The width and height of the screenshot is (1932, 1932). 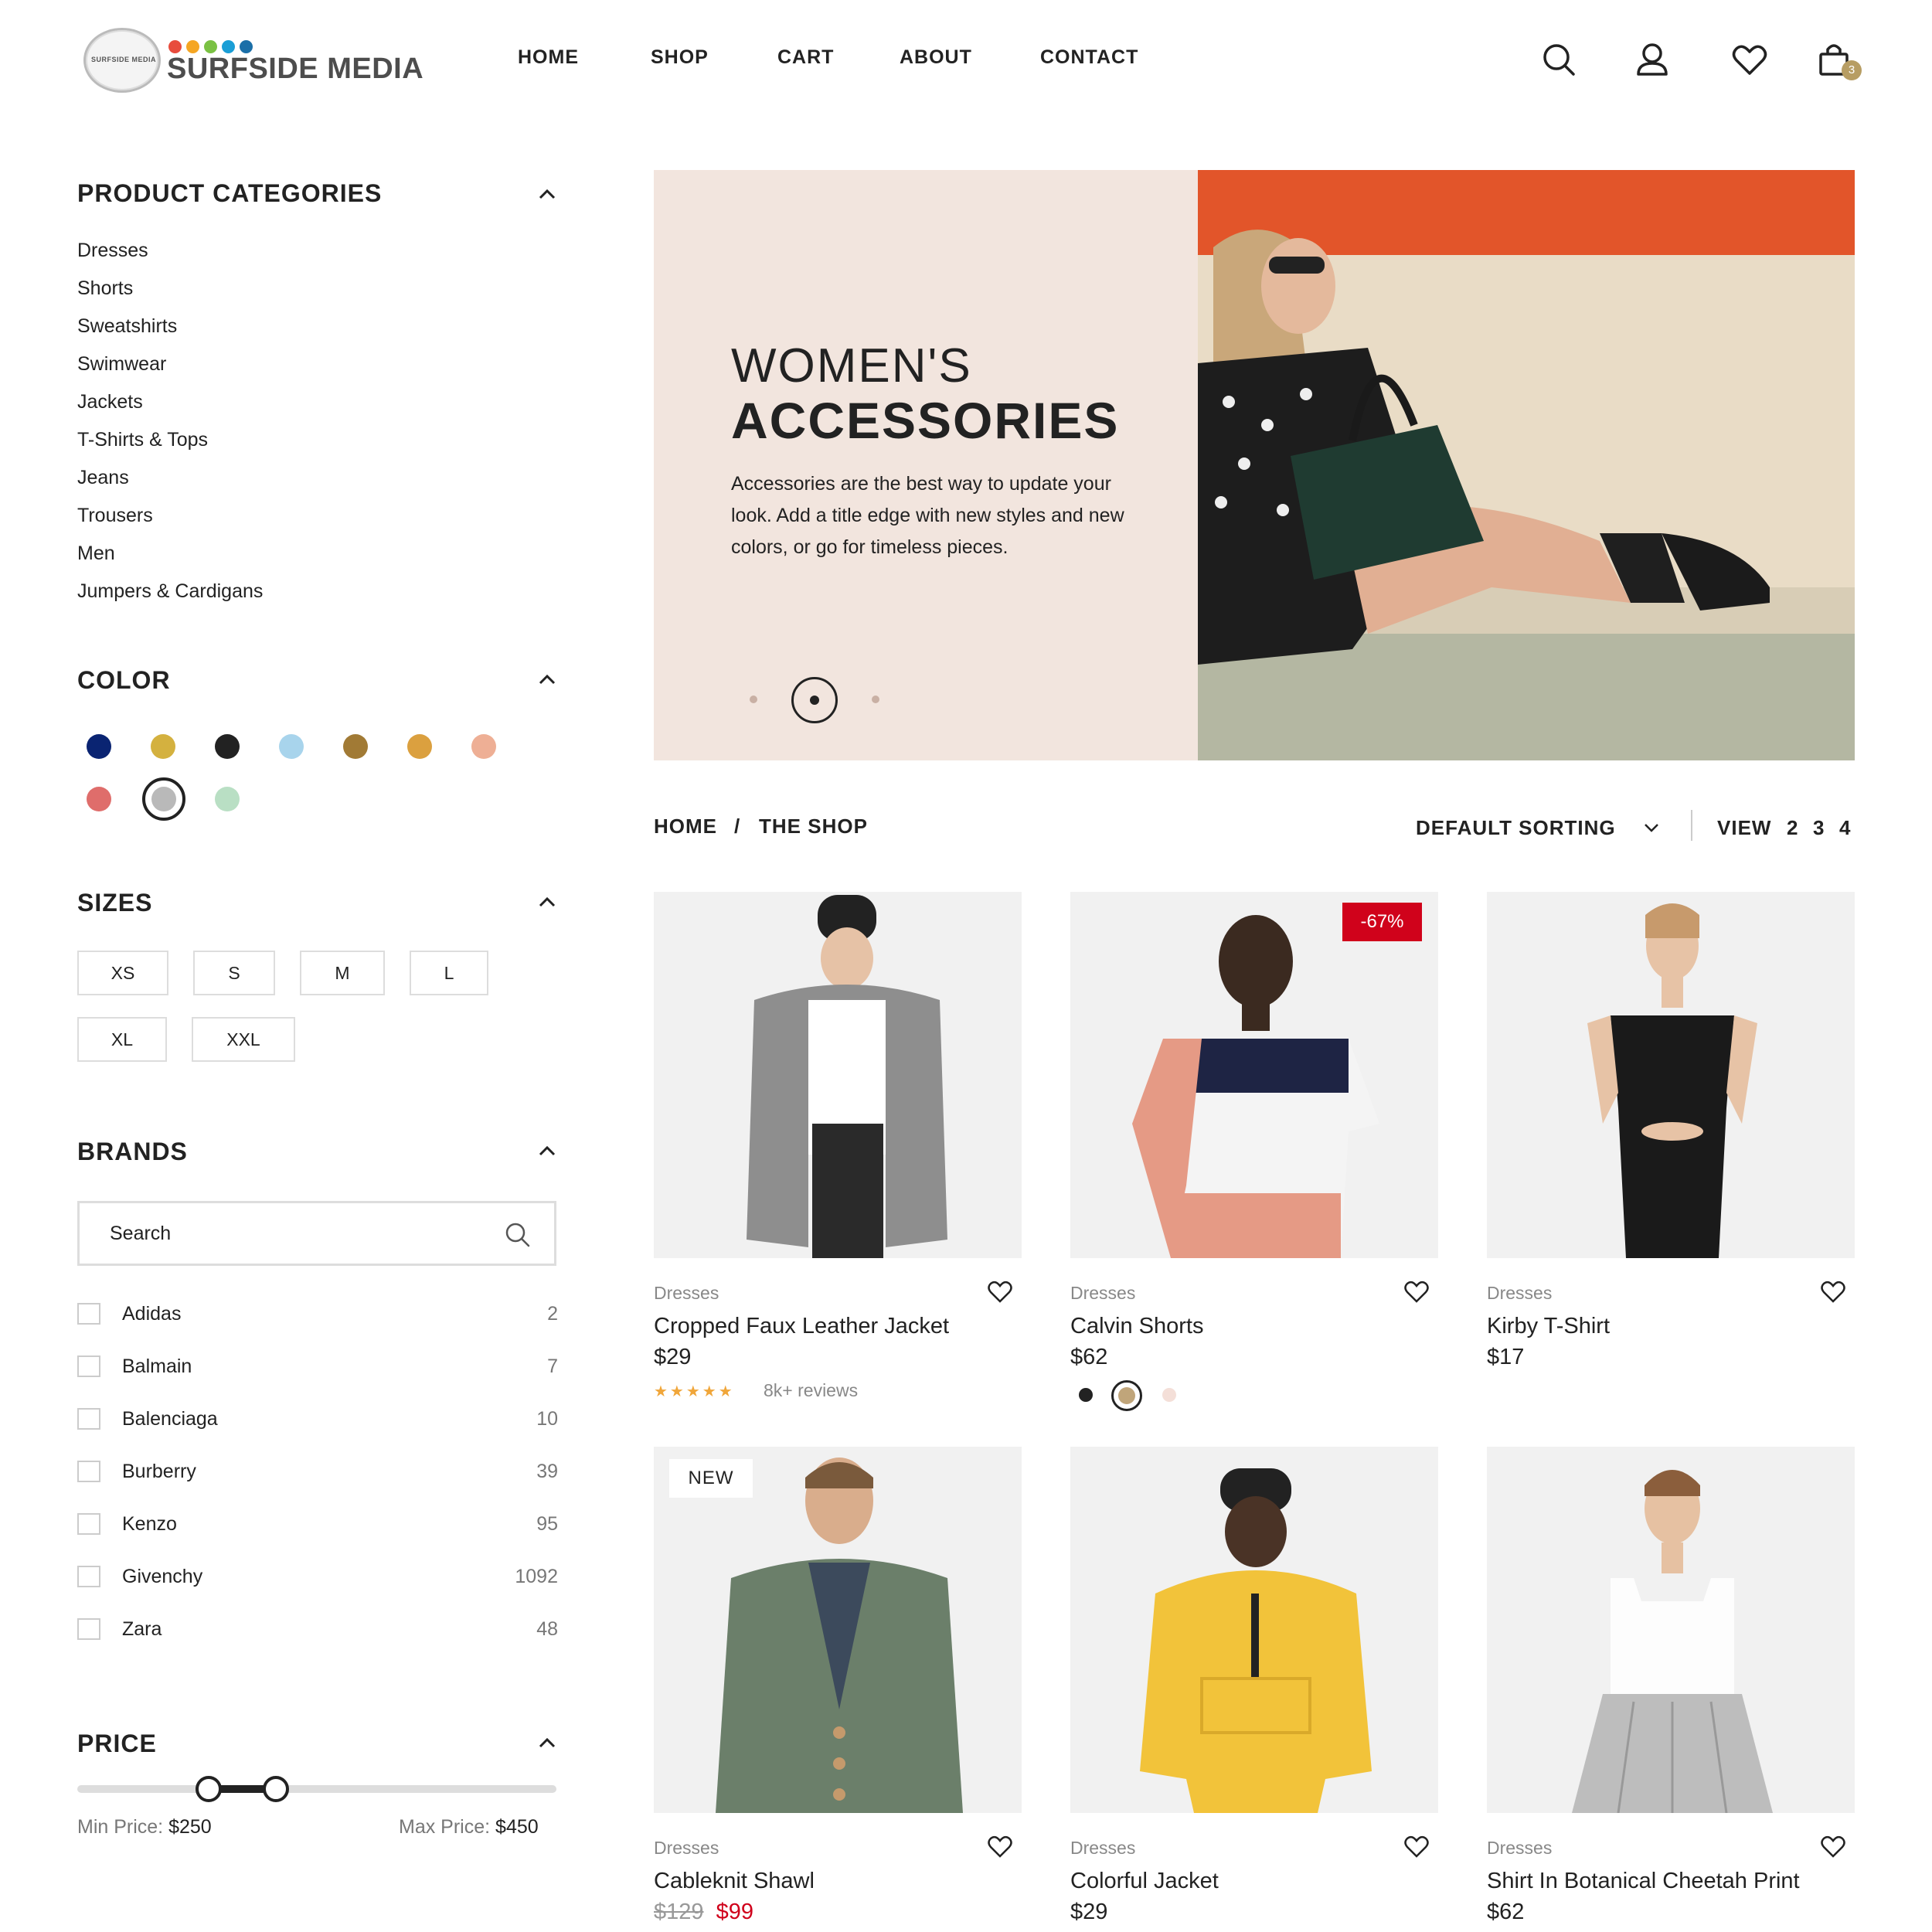 What do you see at coordinates (1516, 828) in the screenshot?
I see `sort-select: DEFAULT SORTING` at bounding box center [1516, 828].